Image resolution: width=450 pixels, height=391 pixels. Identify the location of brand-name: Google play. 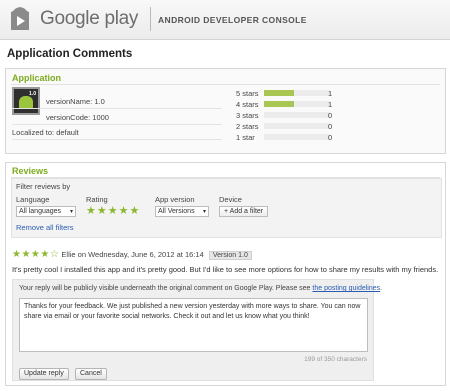
(89, 18).